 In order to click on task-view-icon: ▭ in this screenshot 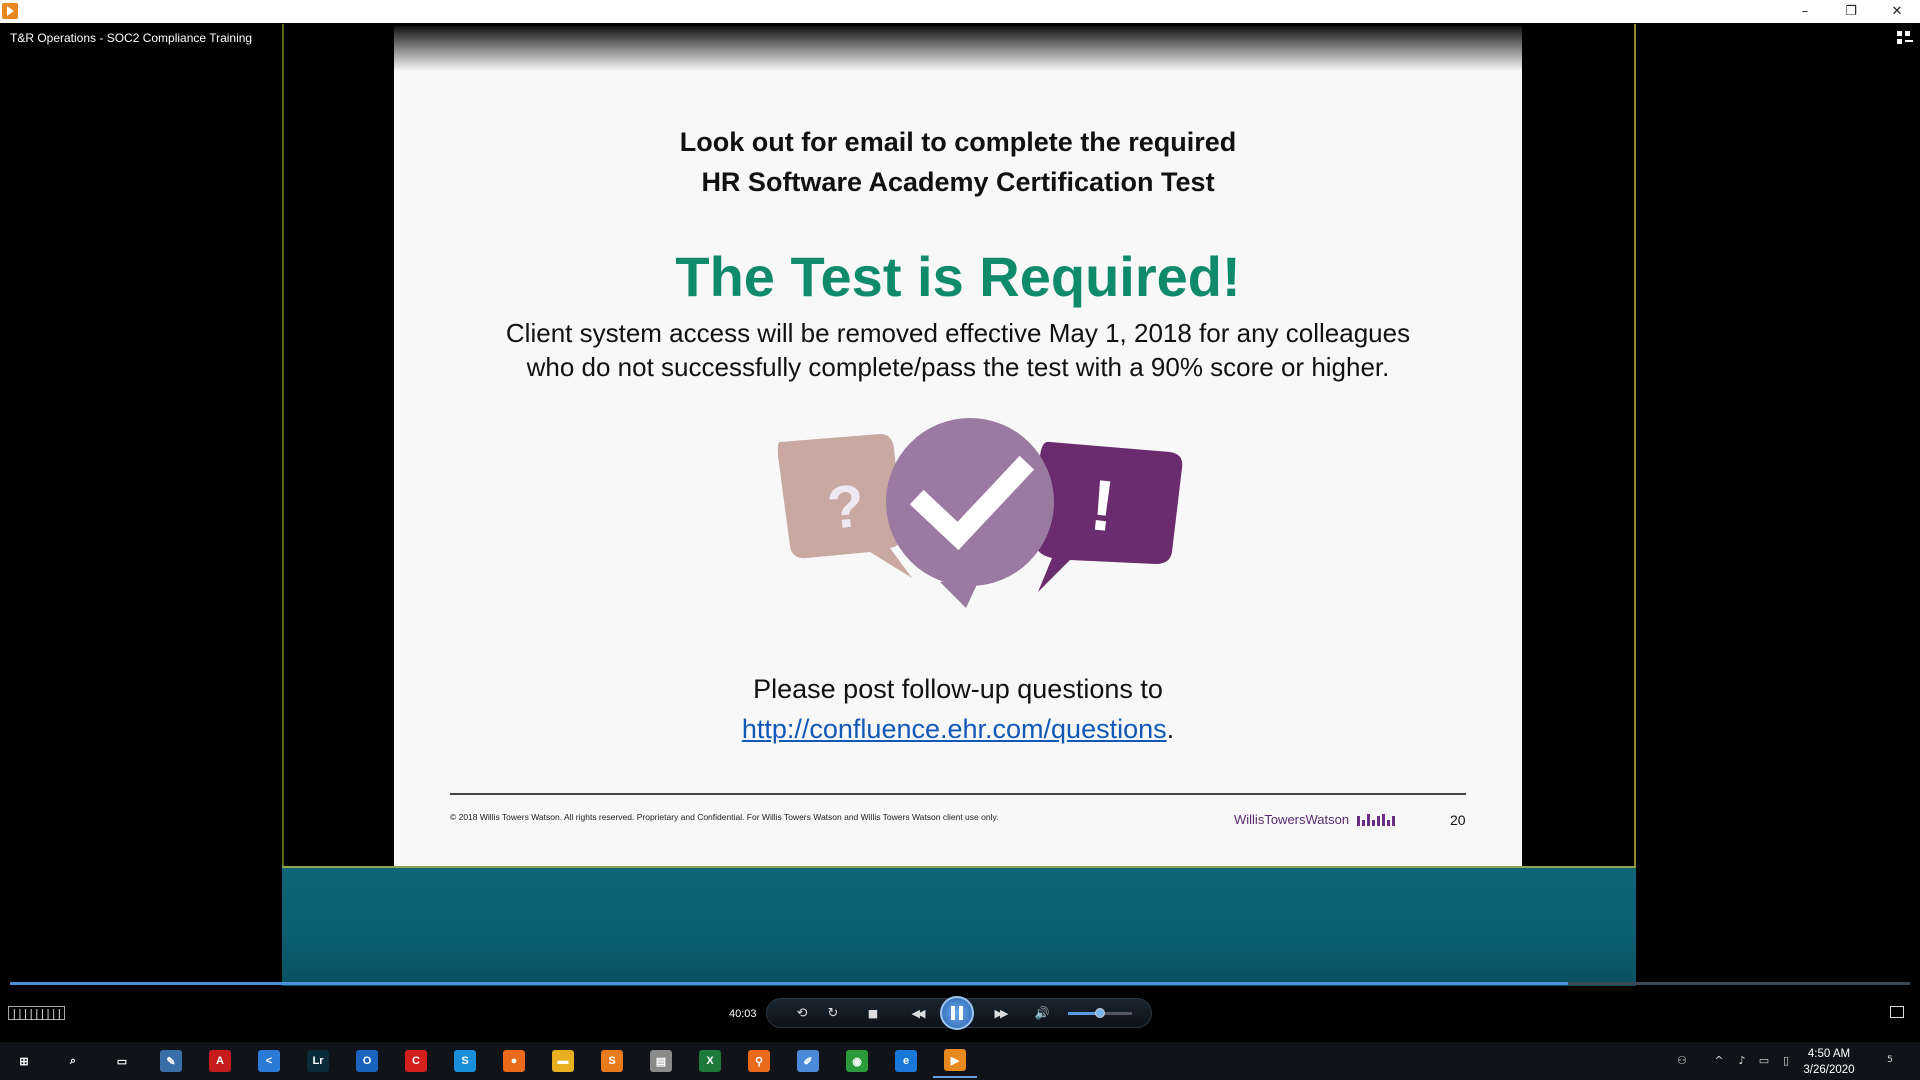, I will do `click(122, 1061)`.